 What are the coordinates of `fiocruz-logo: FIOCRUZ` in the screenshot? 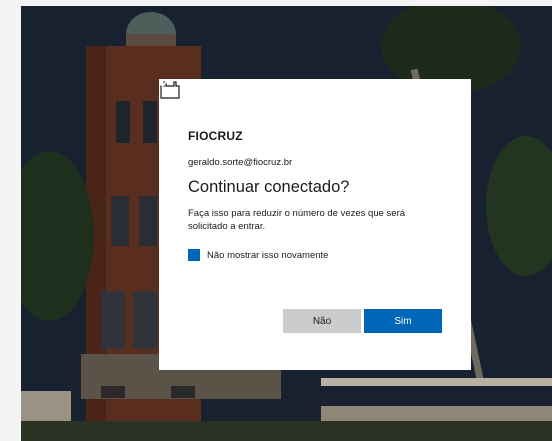 It's located at (301, 112).